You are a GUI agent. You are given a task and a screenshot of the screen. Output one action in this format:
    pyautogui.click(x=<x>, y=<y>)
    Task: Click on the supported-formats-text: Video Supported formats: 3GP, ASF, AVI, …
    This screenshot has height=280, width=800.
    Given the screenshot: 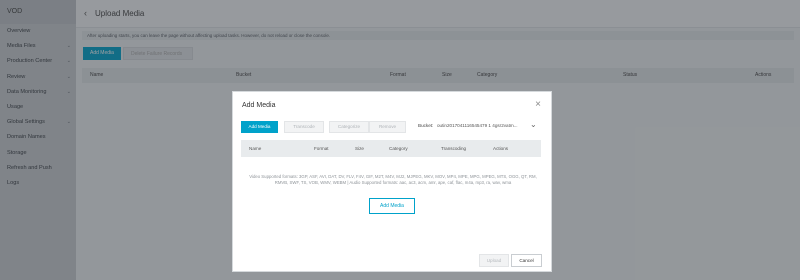 What is the action you would take?
    pyautogui.click(x=393, y=180)
    